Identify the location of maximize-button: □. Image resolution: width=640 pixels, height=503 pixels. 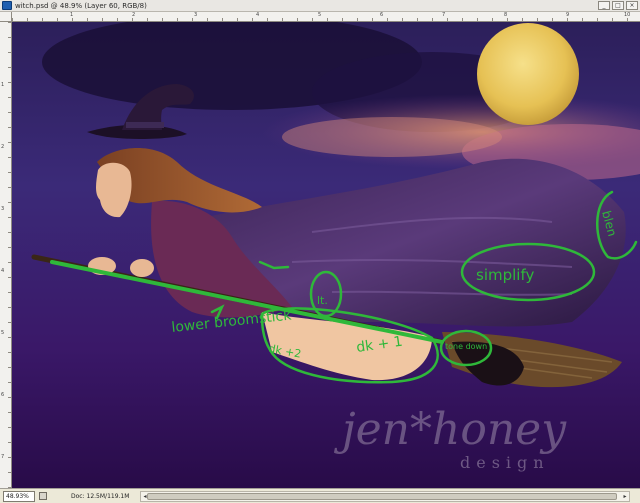
(618, 5).